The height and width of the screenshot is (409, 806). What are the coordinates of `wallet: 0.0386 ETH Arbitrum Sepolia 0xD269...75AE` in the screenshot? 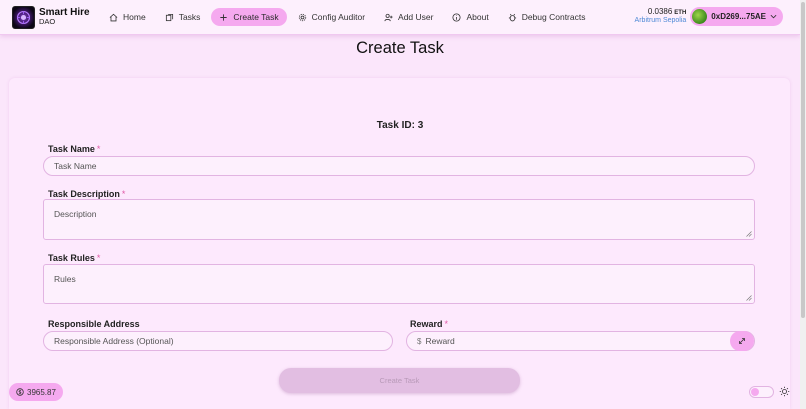 It's located at (709, 16).